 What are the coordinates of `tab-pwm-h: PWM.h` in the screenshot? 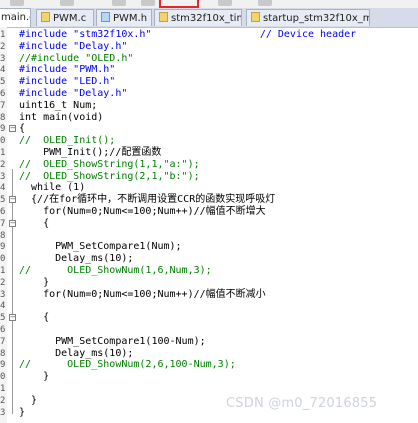 It's located at (124, 17).